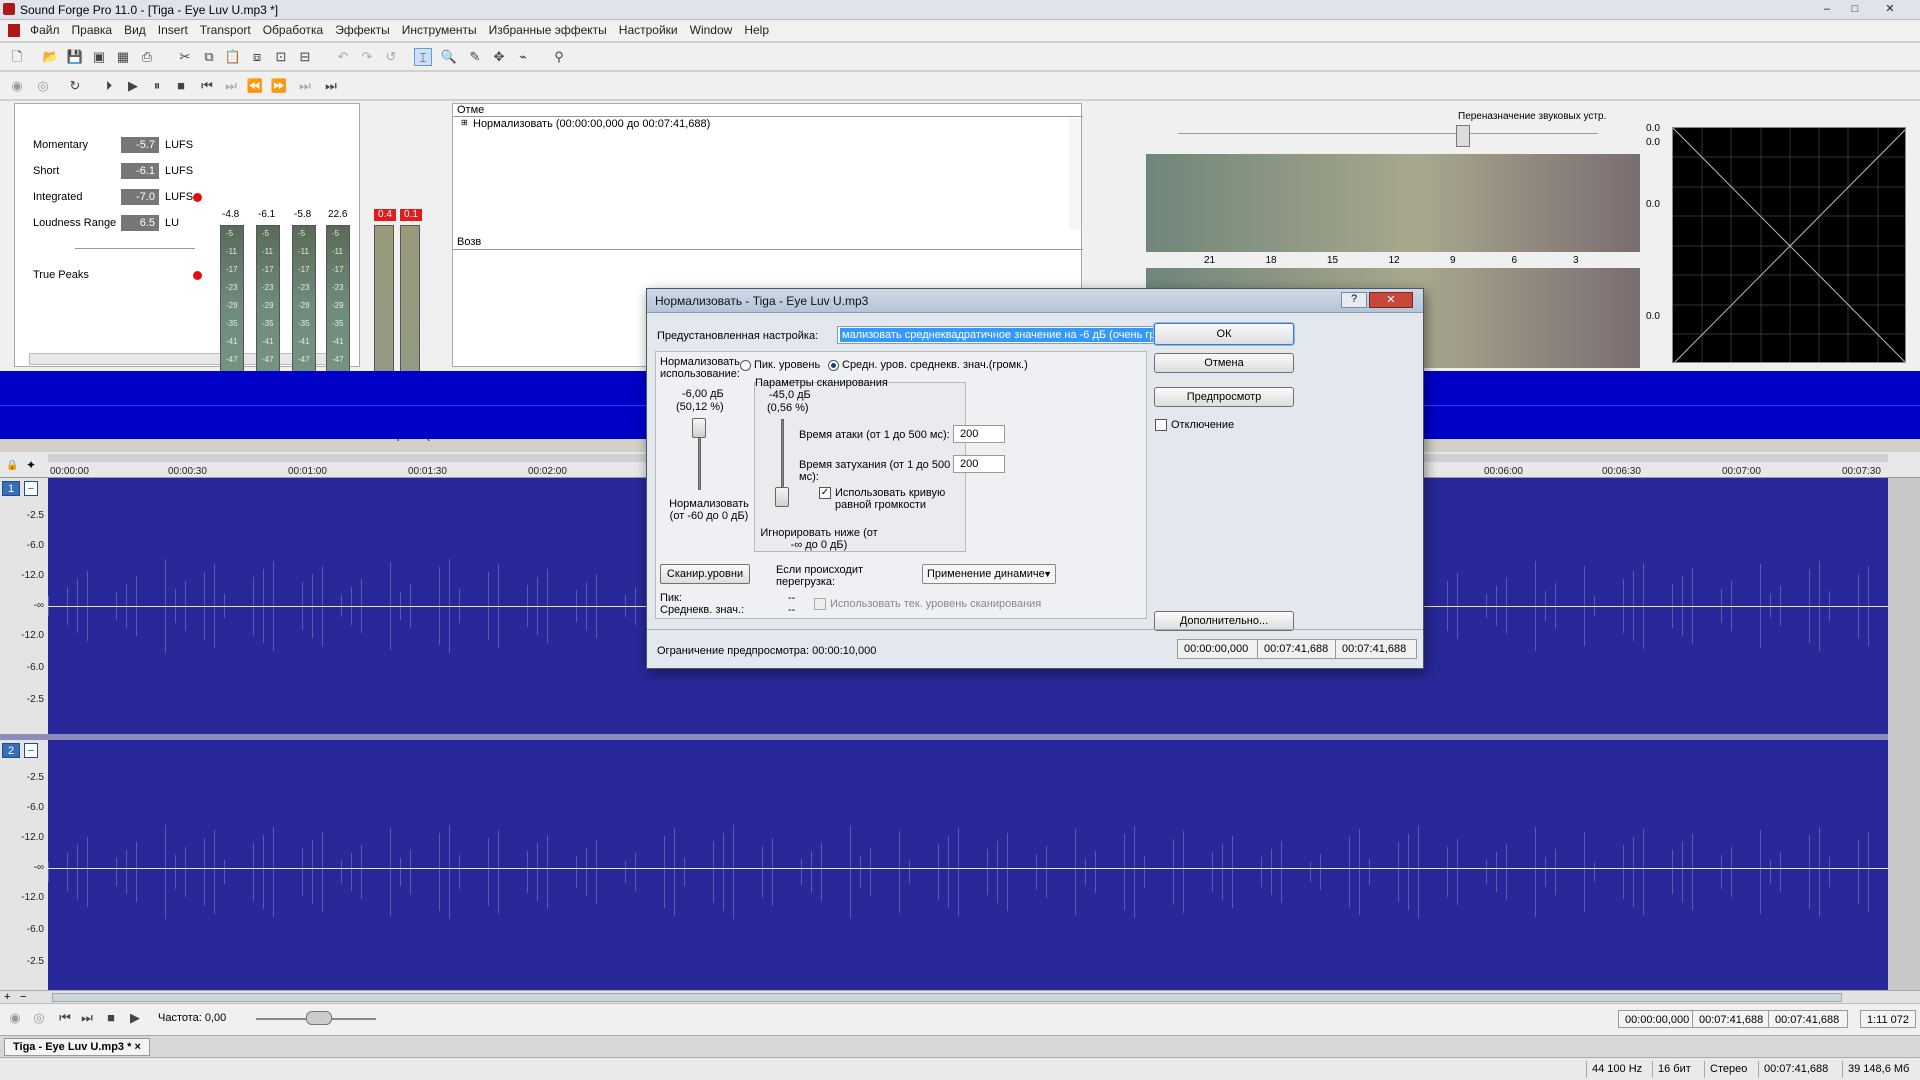  What do you see at coordinates (109, 86) in the screenshot?
I see `play-all-icon: ⏵` at bounding box center [109, 86].